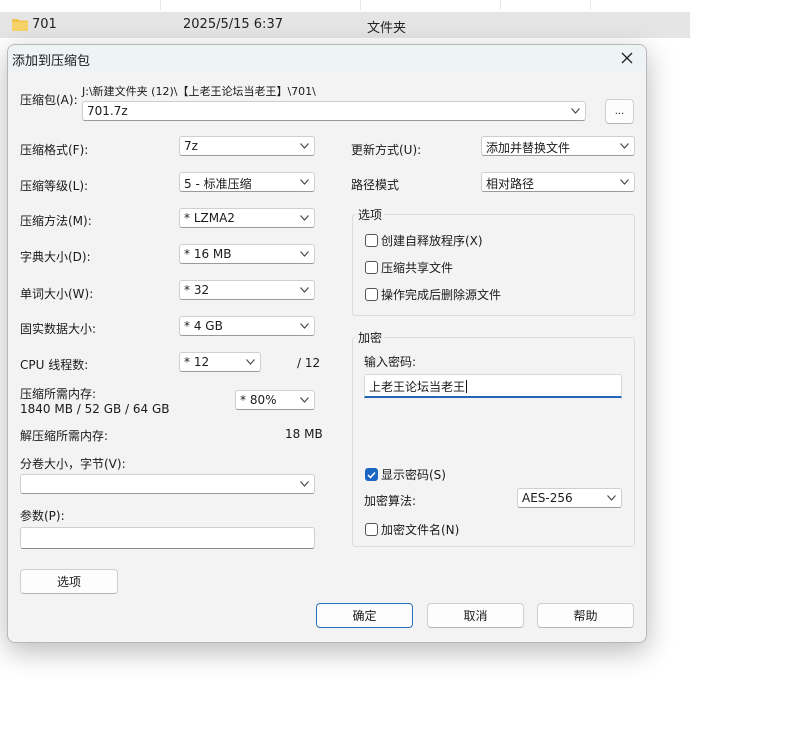 The width and height of the screenshot is (800, 740). I want to click on checkmark-icon, so click(371, 475).